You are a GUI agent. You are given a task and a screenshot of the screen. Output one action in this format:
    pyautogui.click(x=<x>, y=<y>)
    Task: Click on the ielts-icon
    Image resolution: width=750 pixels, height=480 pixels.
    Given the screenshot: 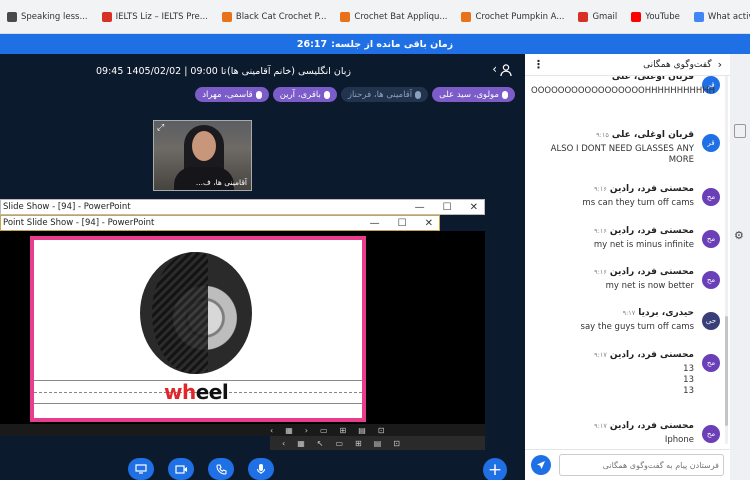 What is the action you would take?
    pyautogui.click(x=106, y=16)
    